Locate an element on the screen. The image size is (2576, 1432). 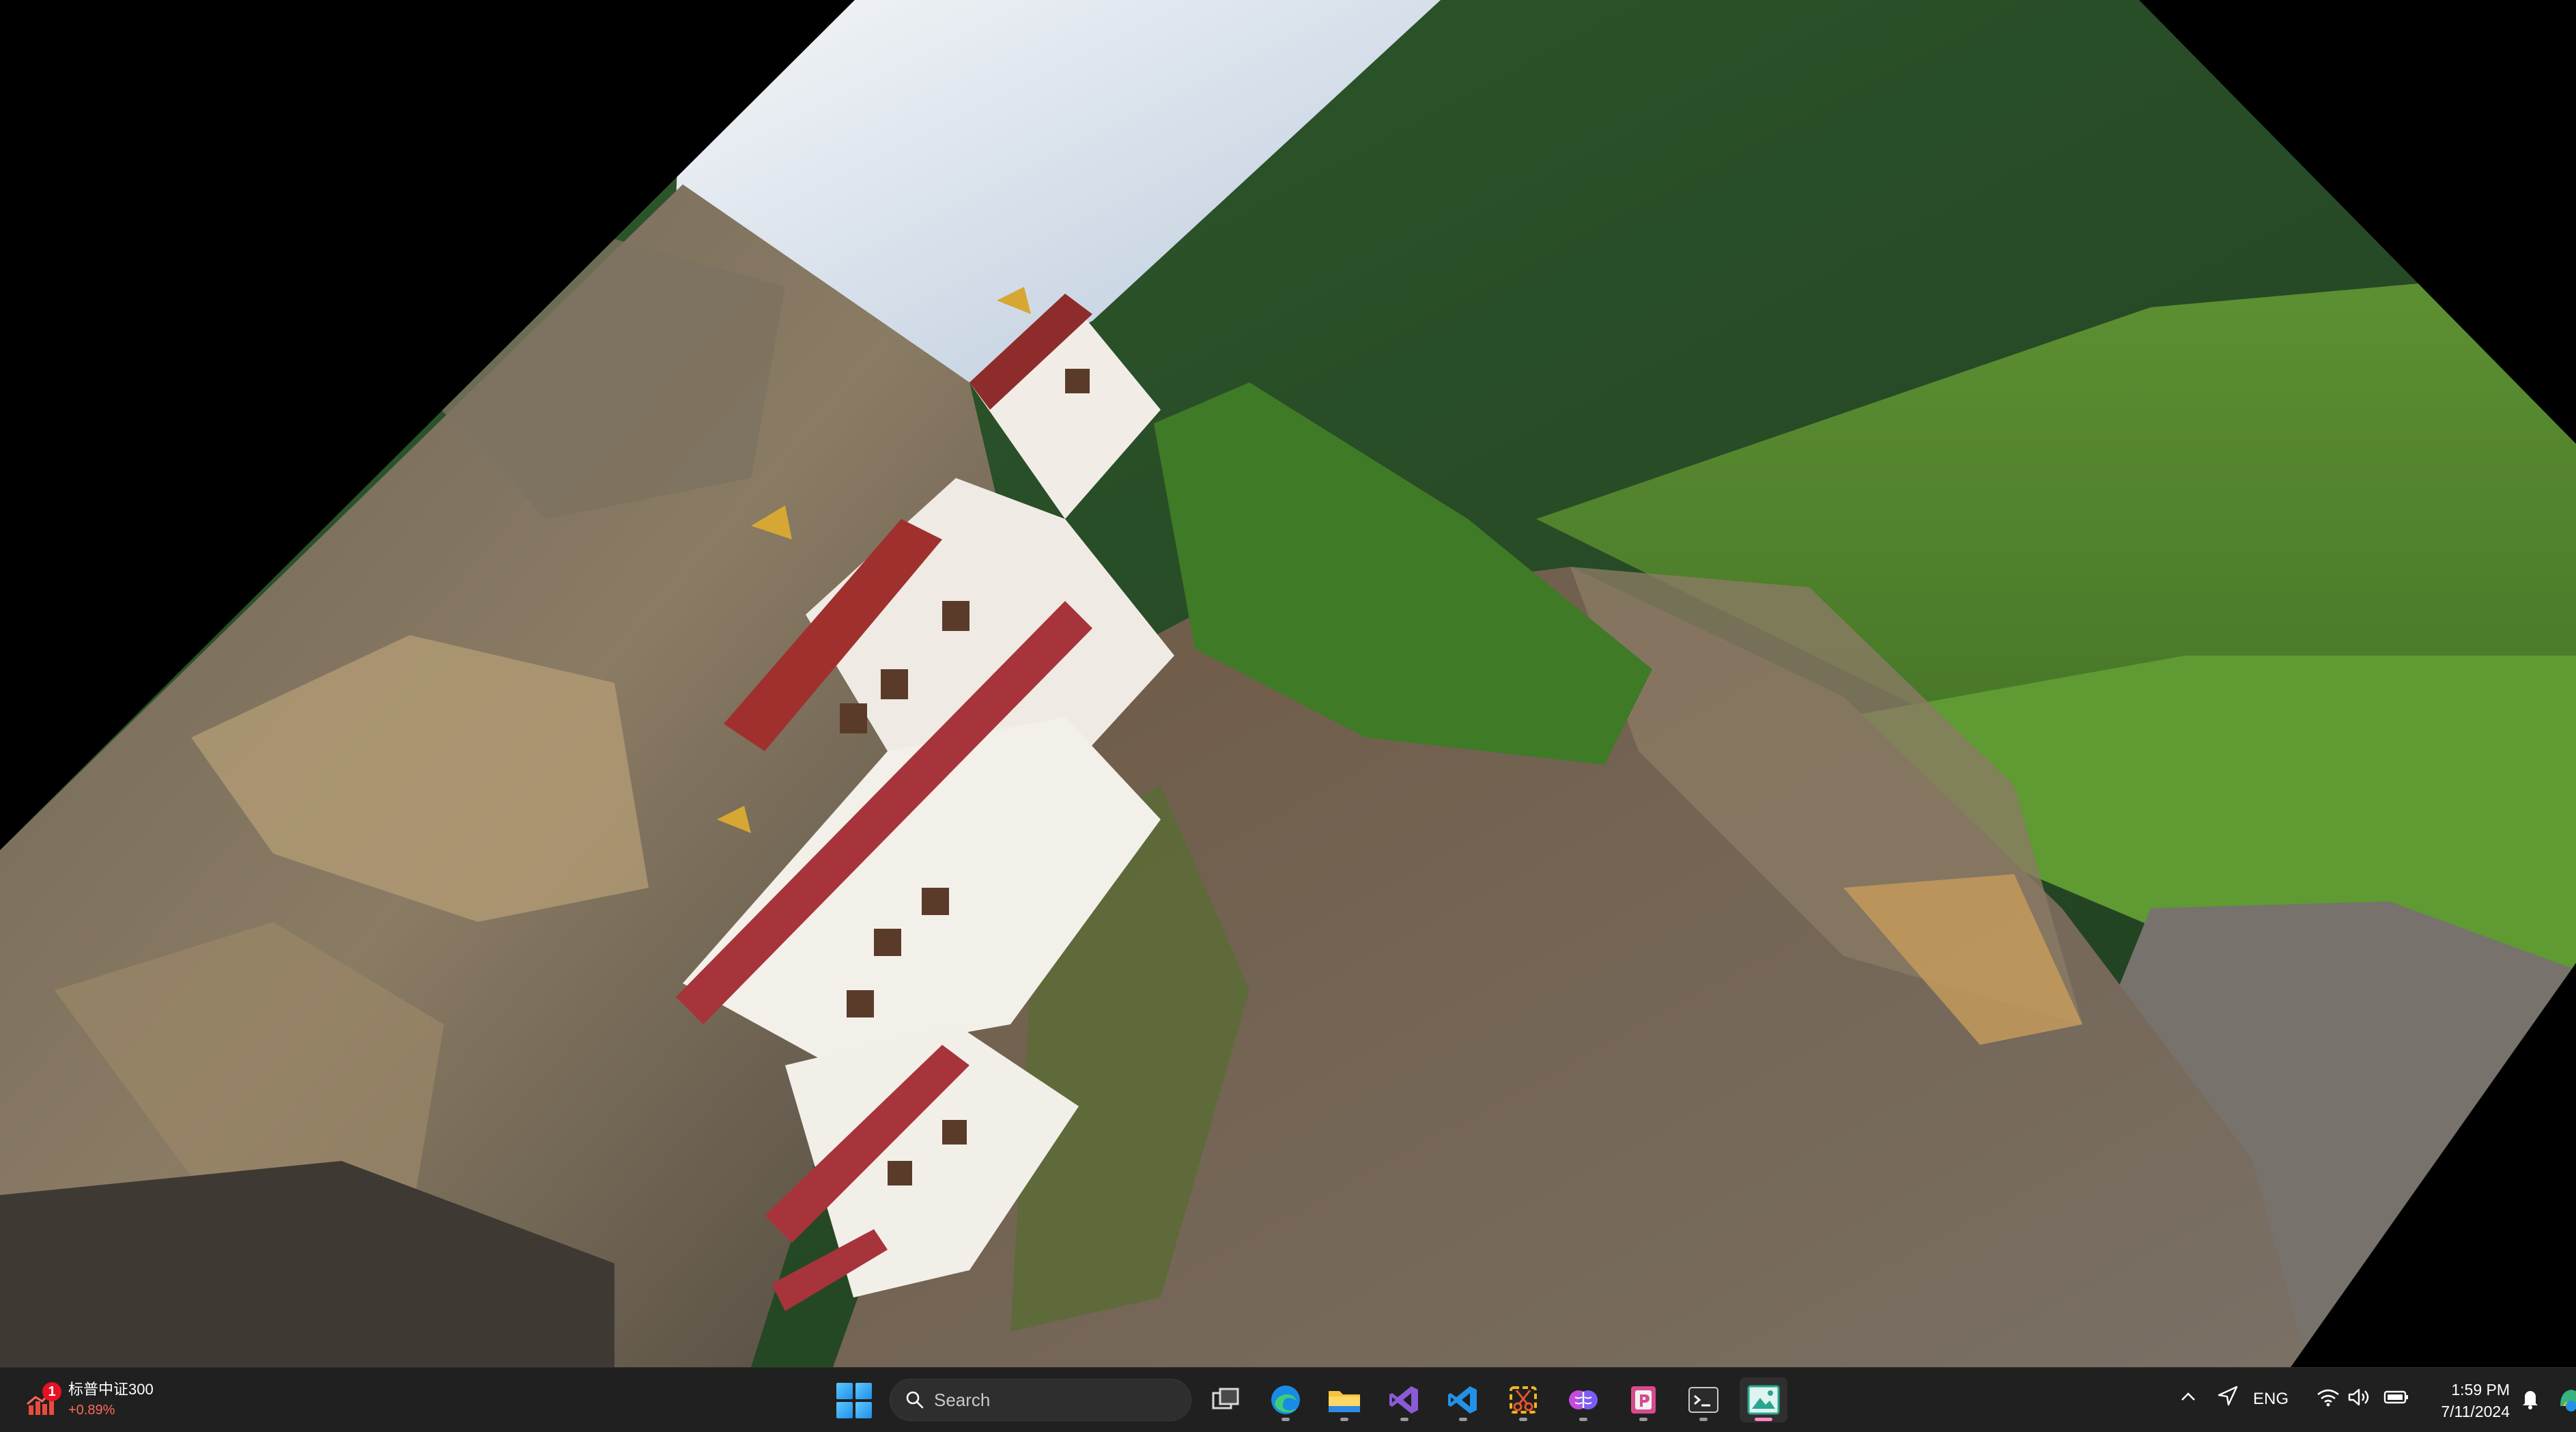
taskbar-app-vscode is located at coordinates (1463, 1399).